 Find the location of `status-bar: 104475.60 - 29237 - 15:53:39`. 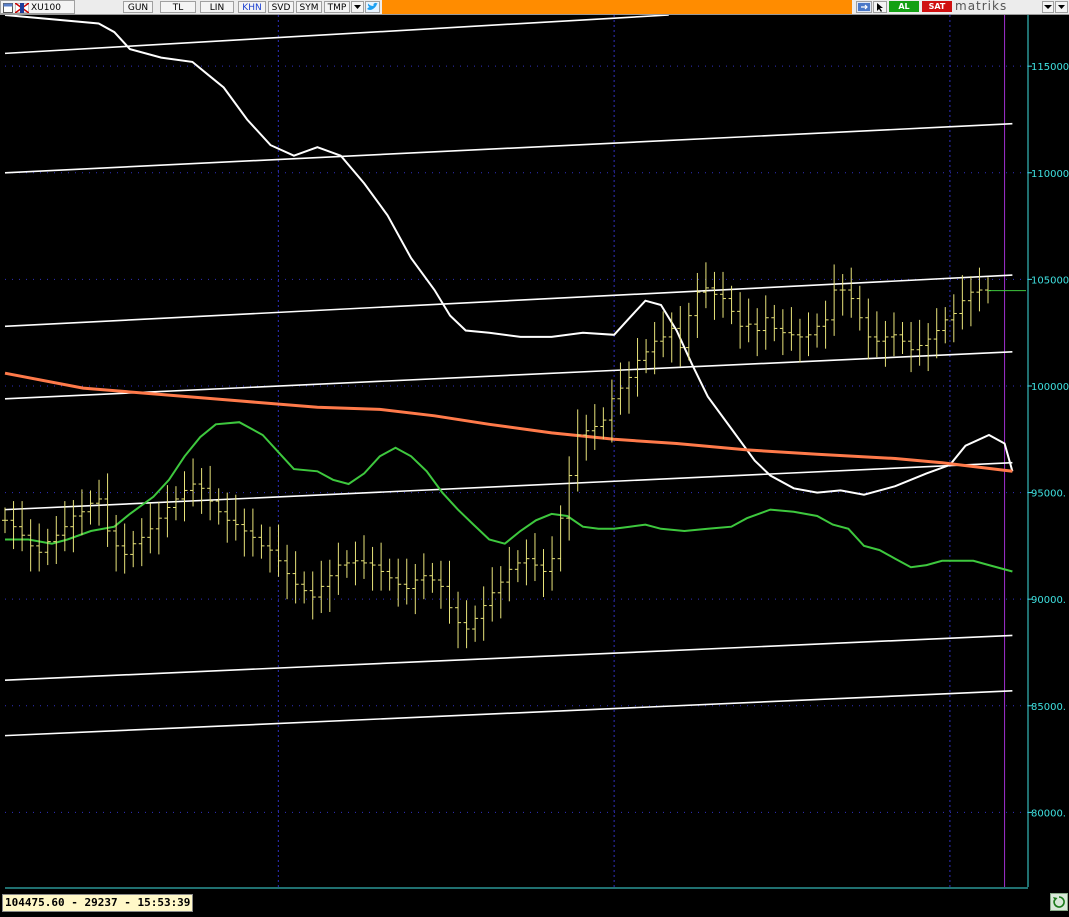

status-bar: 104475.60 - 29237 - 15:53:39 is located at coordinates (534, 905).